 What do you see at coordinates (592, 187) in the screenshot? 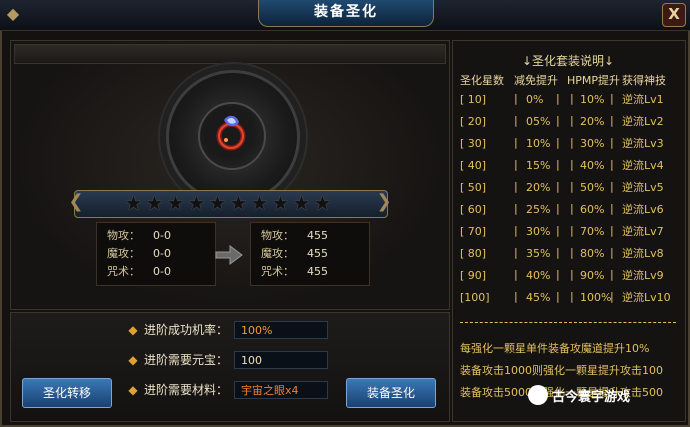
I see `set-info-cell: 50%` at bounding box center [592, 187].